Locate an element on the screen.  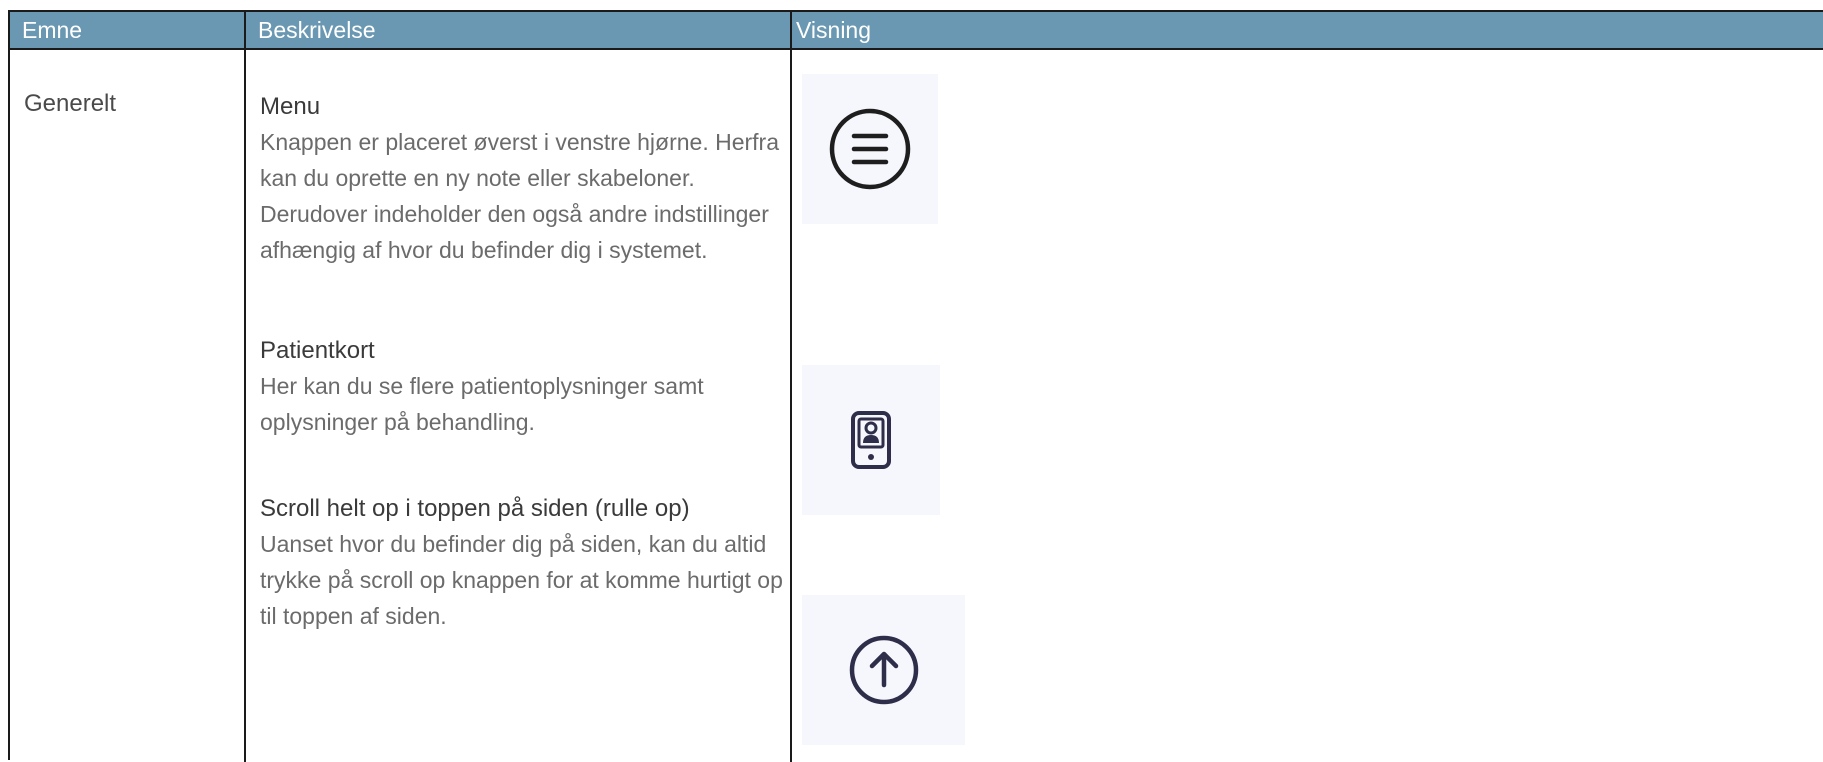
header-visning: Visning is located at coordinates (834, 30).